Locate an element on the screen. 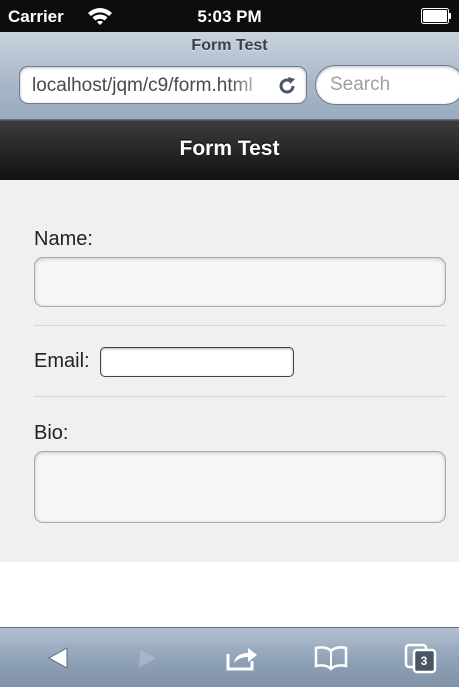 Image resolution: width=459 pixels, height=688 pixels. back-button is located at coordinates (58, 658).